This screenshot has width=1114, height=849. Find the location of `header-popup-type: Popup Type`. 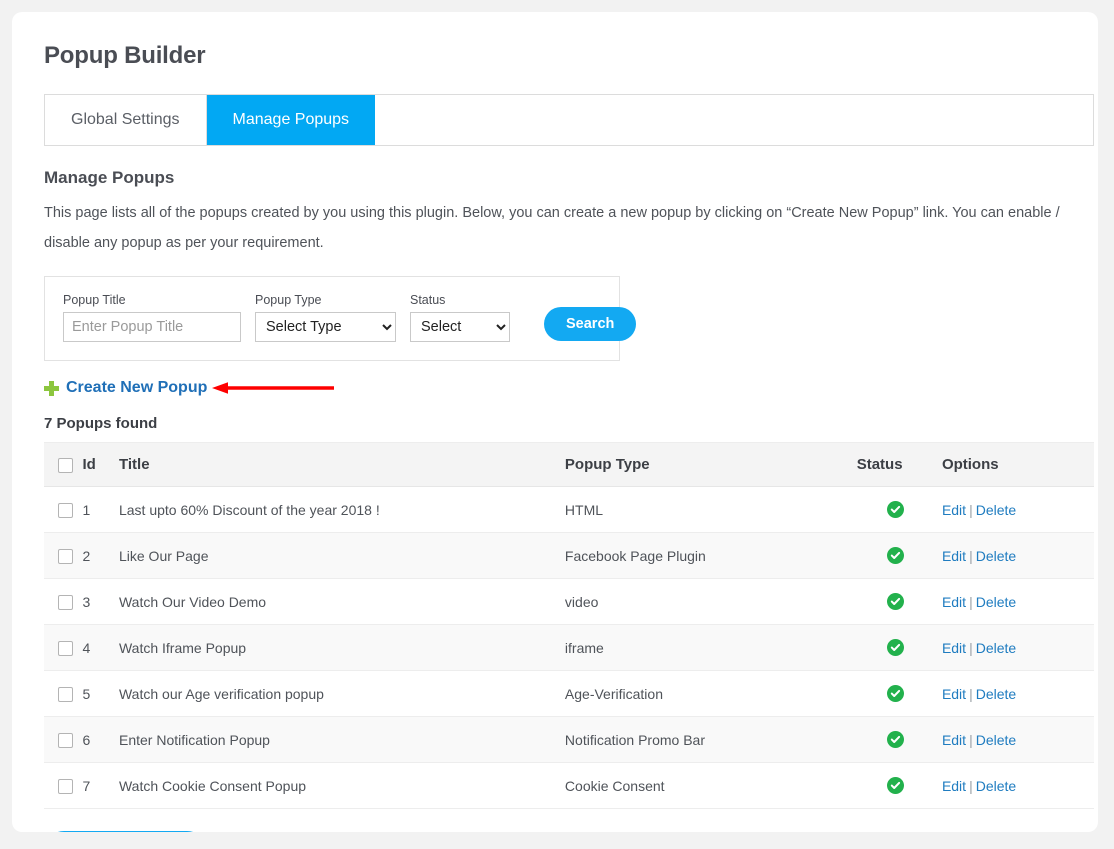

header-popup-type: Popup Type is located at coordinates (706, 464).